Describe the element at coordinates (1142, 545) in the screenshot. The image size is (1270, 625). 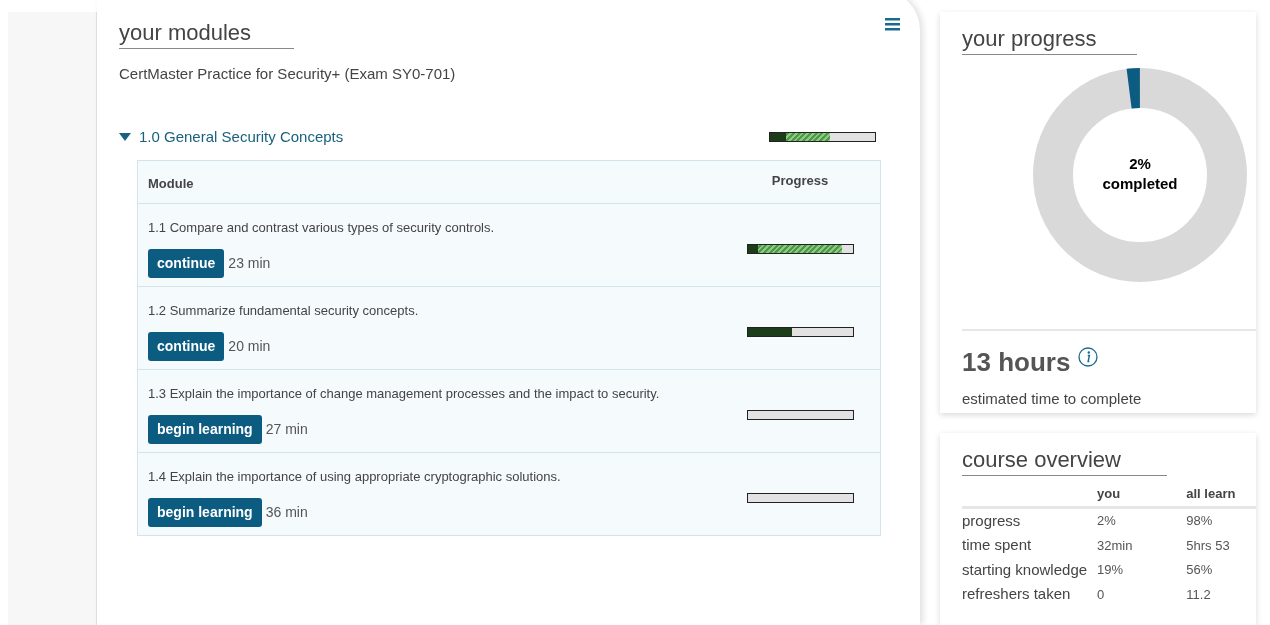
I see `table-cell: 32min` at that location.